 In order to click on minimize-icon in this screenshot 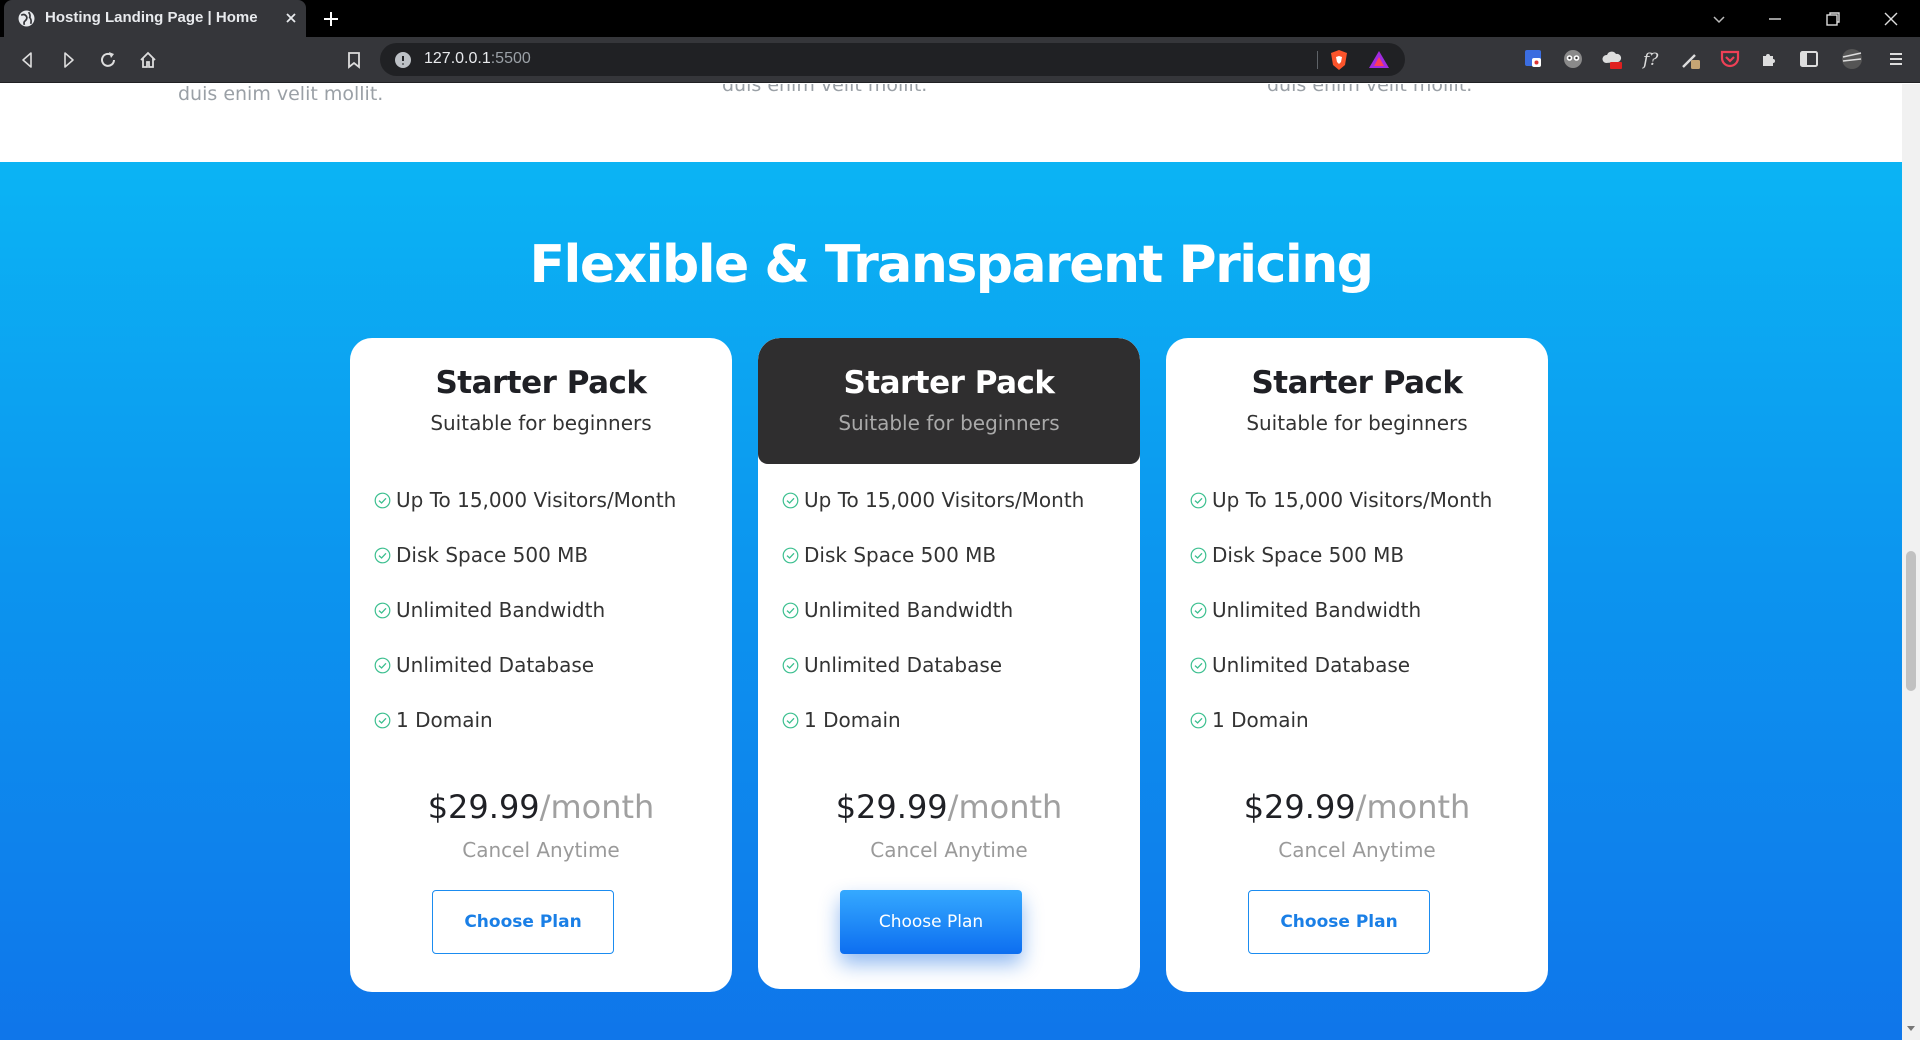, I will do `click(1775, 19)`.